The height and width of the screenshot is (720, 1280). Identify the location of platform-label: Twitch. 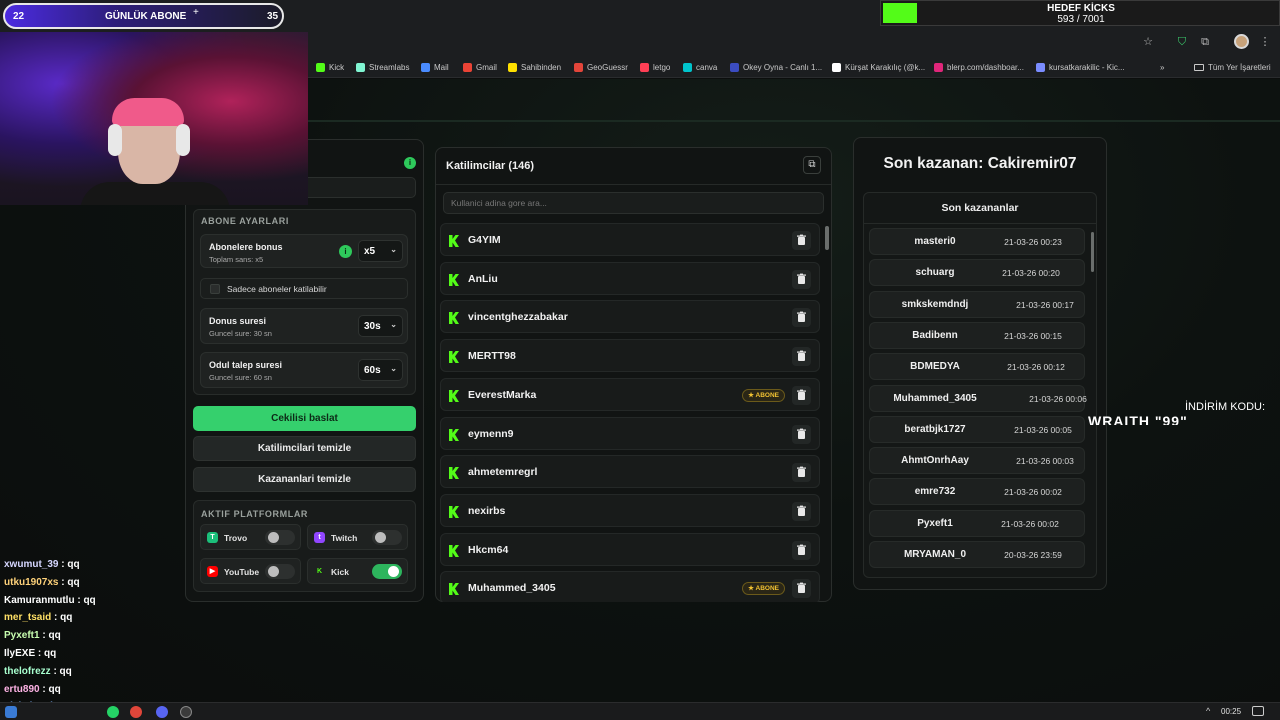
(344, 538).